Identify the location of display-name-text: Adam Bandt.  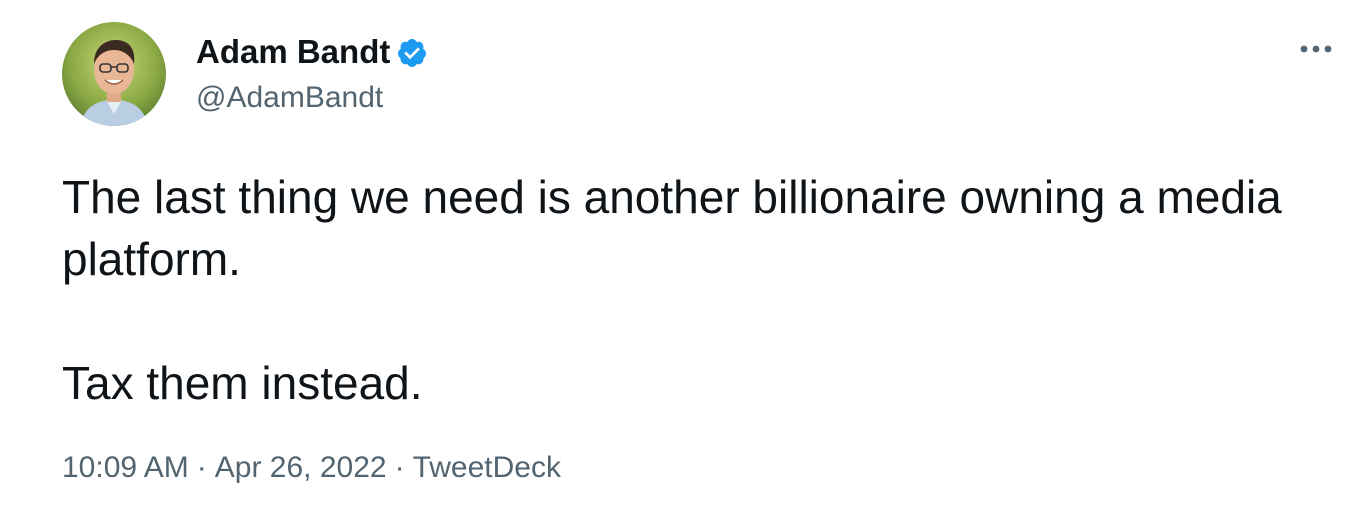
(293, 51).